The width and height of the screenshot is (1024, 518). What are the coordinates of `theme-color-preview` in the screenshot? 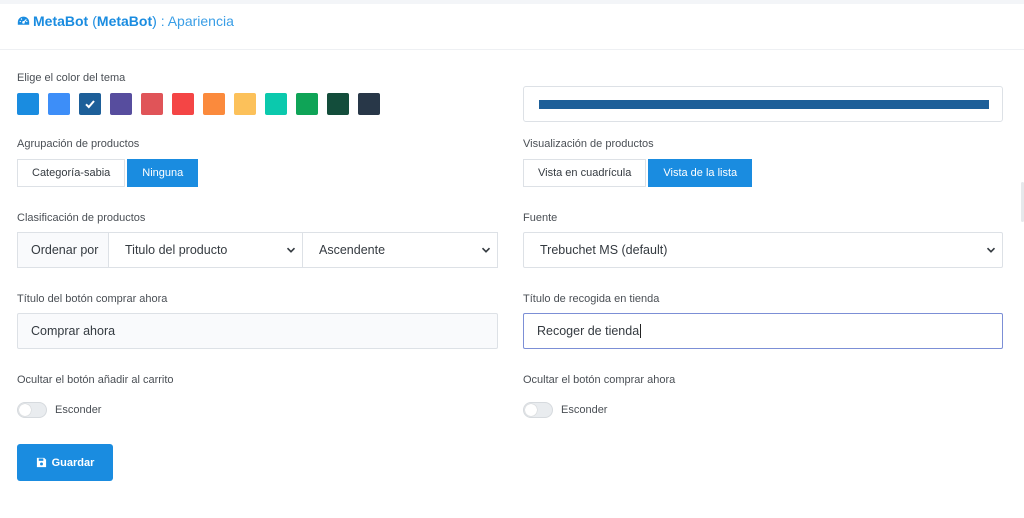 It's located at (763, 104).